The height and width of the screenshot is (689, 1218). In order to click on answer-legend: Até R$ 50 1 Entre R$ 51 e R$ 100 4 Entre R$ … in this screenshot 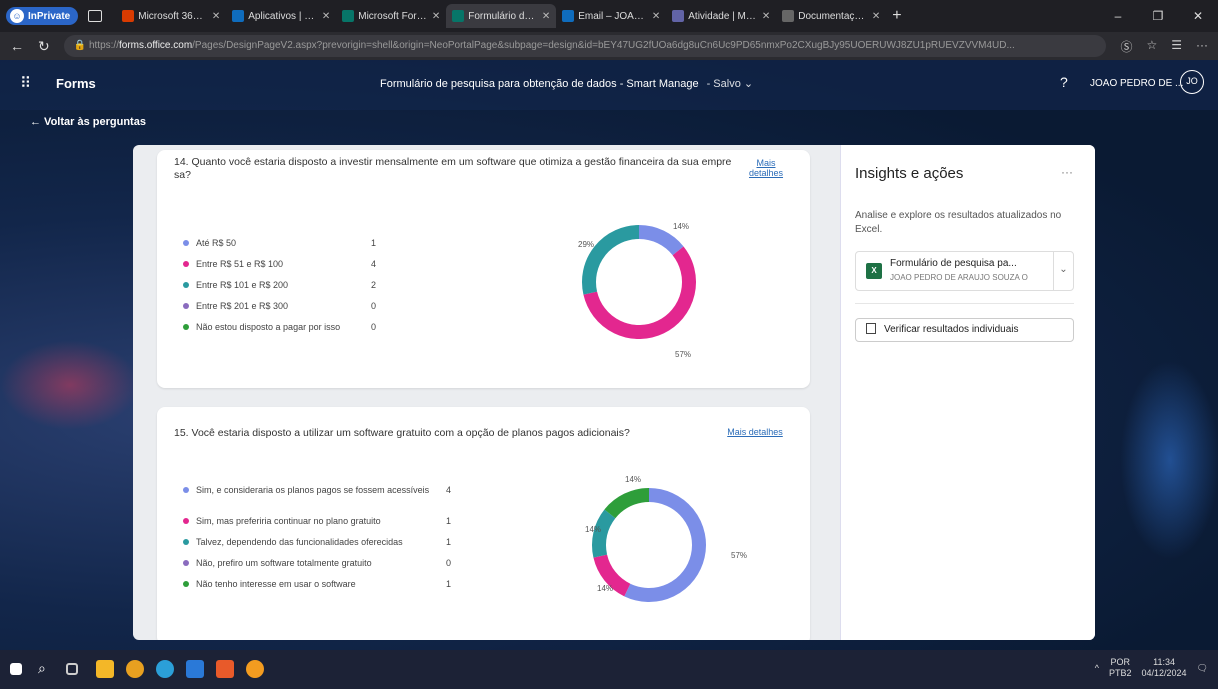, I will do `click(292, 290)`.